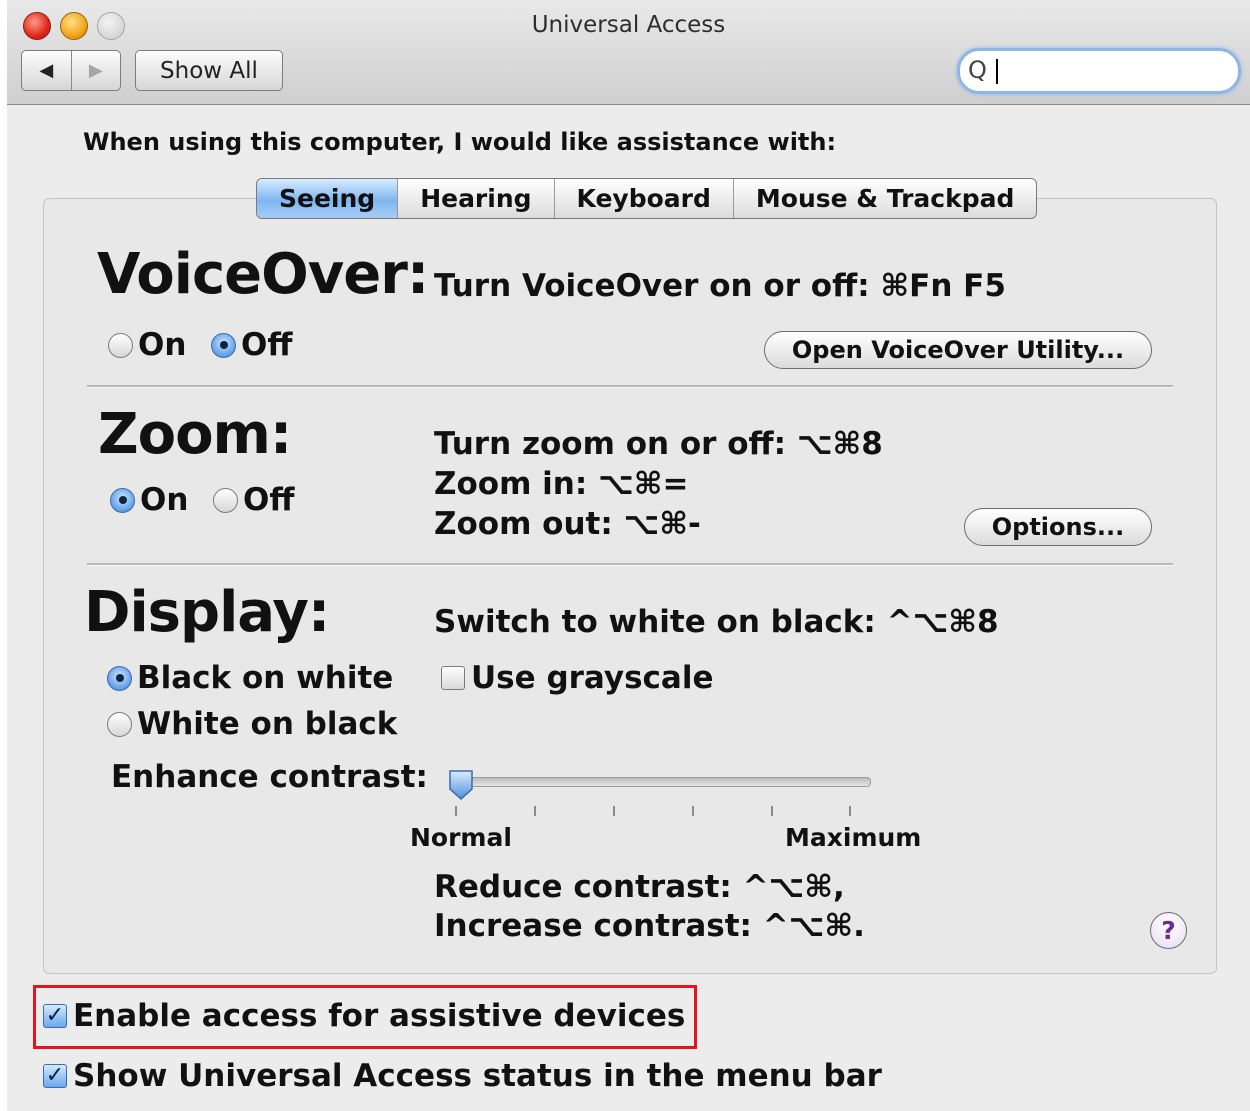 The width and height of the screenshot is (1250, 1111). What do you see at coordinates (269, 500) in the screenshot?
I see `zoom-off-label: Off` at bounding box center [269, 500].